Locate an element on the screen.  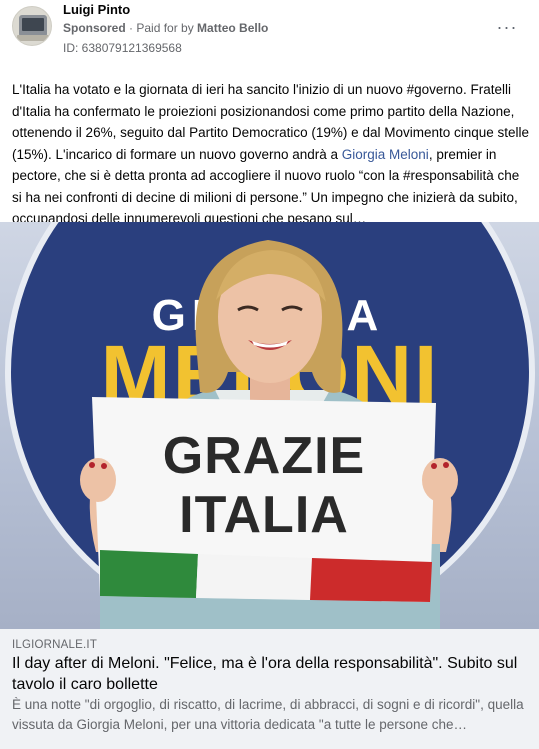
sponsored-meta: Sponsored · Paid for by Matteo Bello is located at coordinates (165, 28).